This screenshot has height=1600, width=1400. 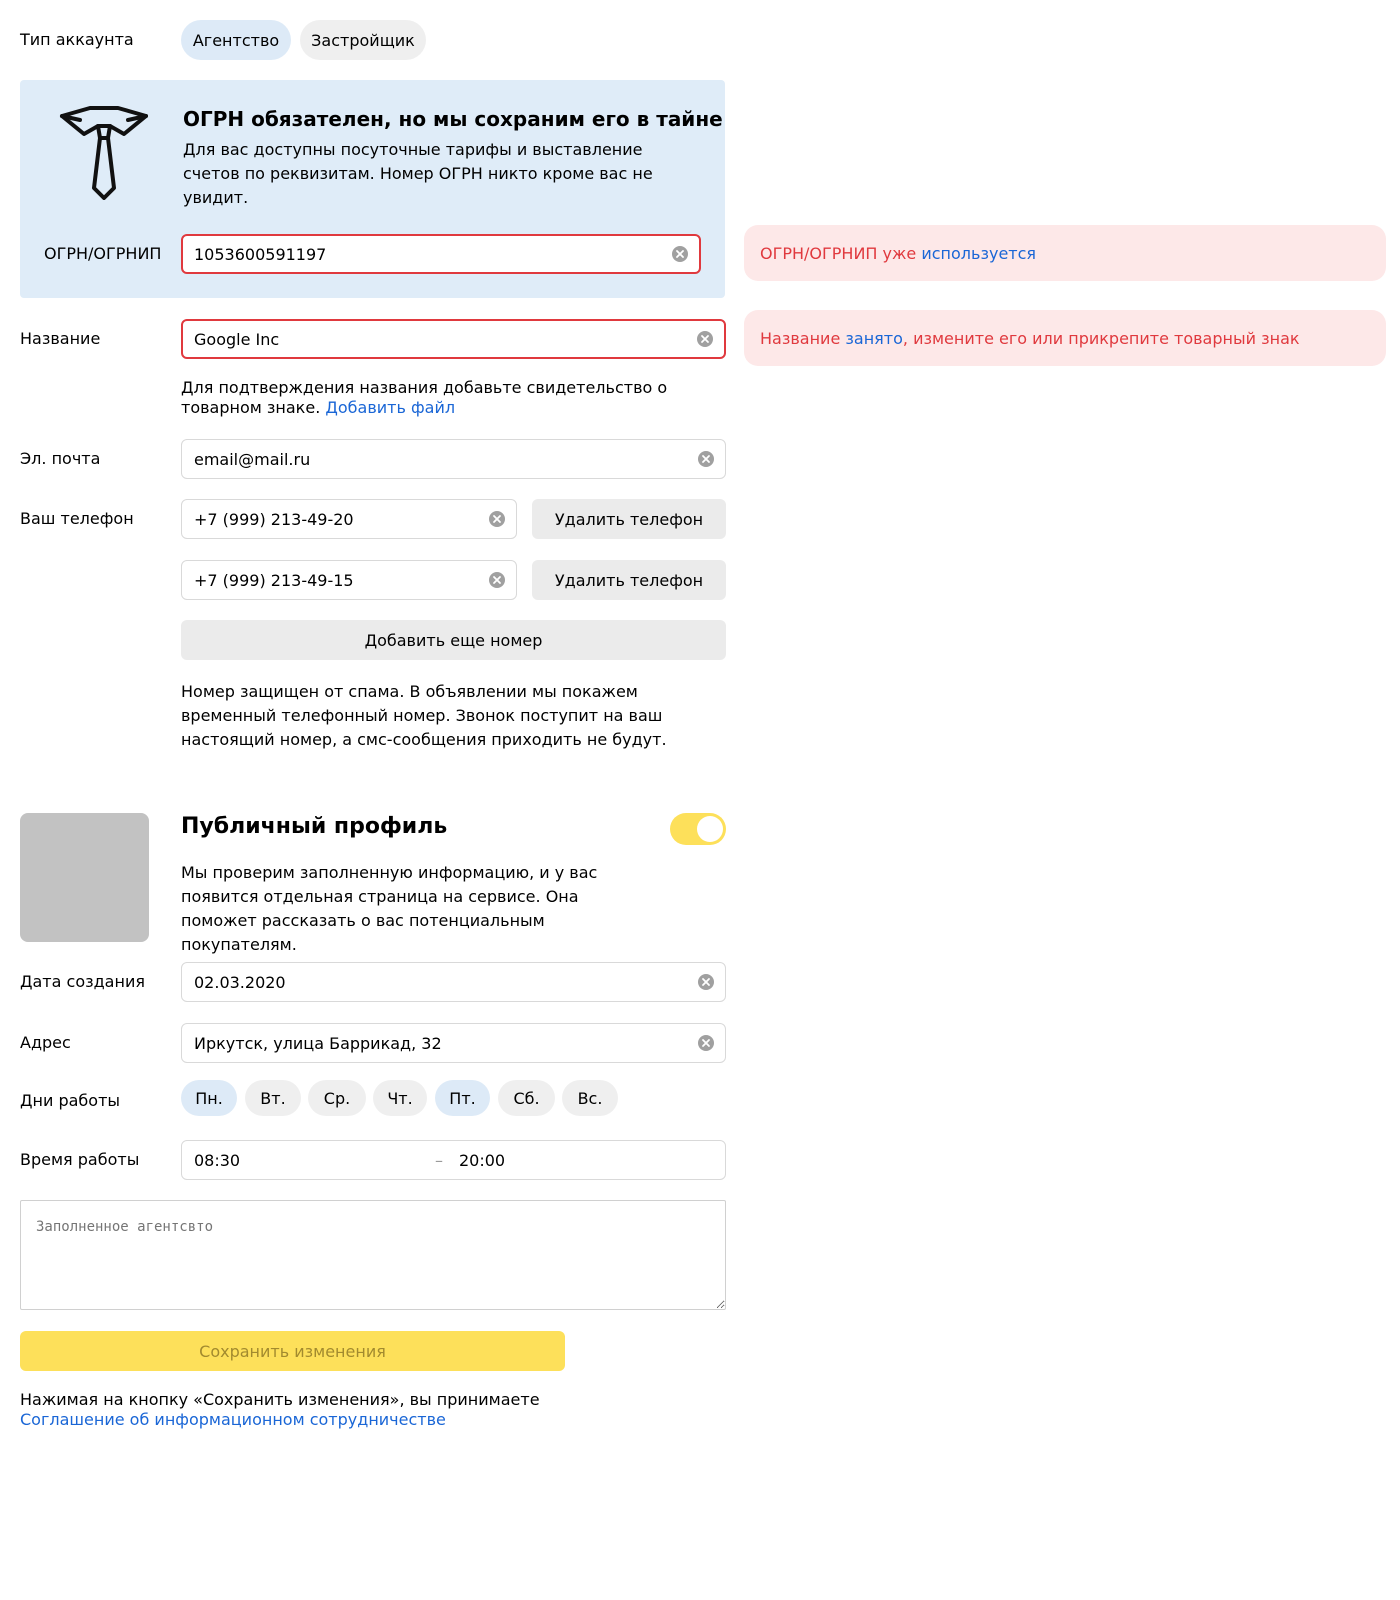 What do you see at coordinates (710, 829) in the screenshot?
I see `toggle-knob` at bounding box center [710, 829].